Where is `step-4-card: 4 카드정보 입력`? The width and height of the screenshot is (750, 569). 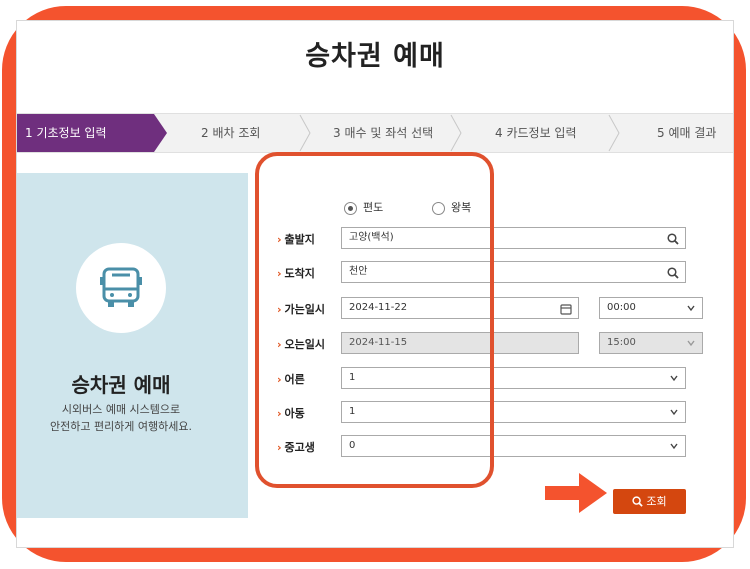 step-4-card: 4 카드정보 입력 is located at coordinates (536, 133).